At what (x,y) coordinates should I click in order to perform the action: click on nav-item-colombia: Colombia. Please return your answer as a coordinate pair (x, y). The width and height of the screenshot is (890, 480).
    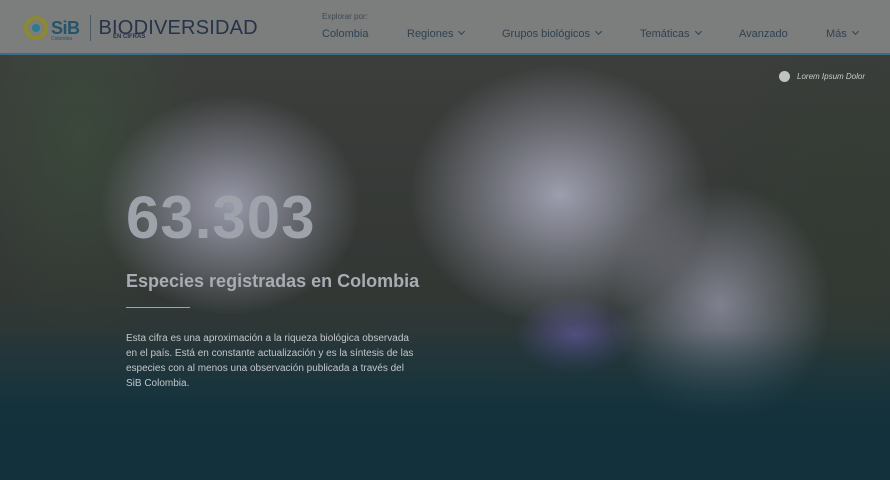
    Looking at the image, I should click on (345, 34).